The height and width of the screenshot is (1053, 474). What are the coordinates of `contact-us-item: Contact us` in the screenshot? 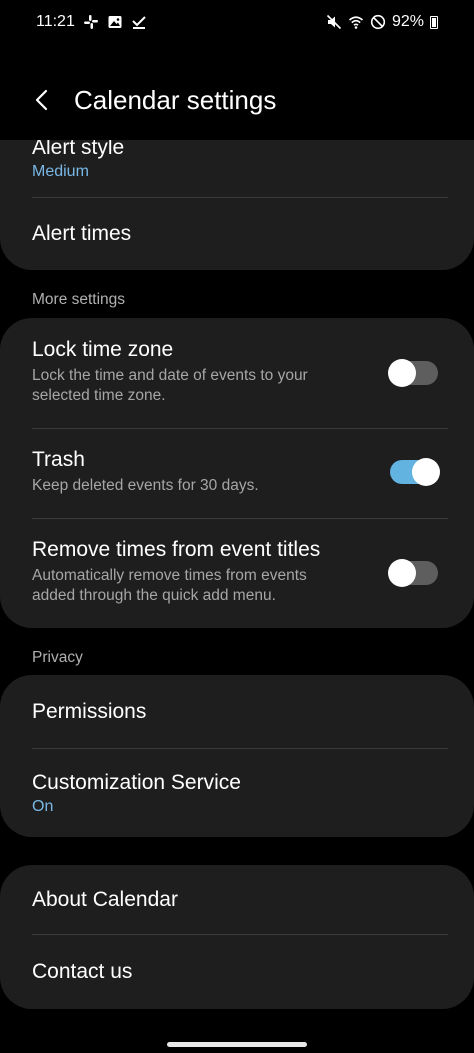 It's located at (235, 972).